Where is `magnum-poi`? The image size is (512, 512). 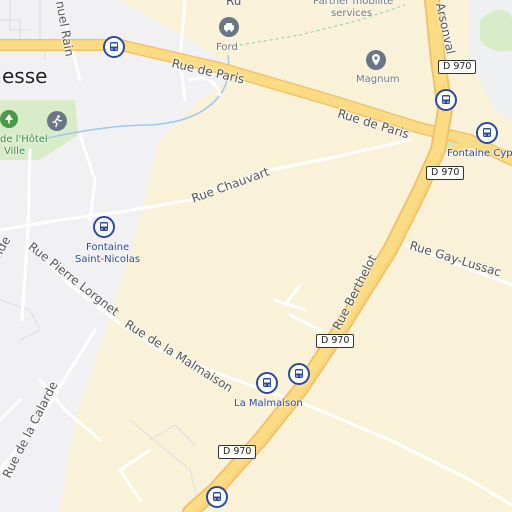 magnum-poi is located at coordinates (376, 60).